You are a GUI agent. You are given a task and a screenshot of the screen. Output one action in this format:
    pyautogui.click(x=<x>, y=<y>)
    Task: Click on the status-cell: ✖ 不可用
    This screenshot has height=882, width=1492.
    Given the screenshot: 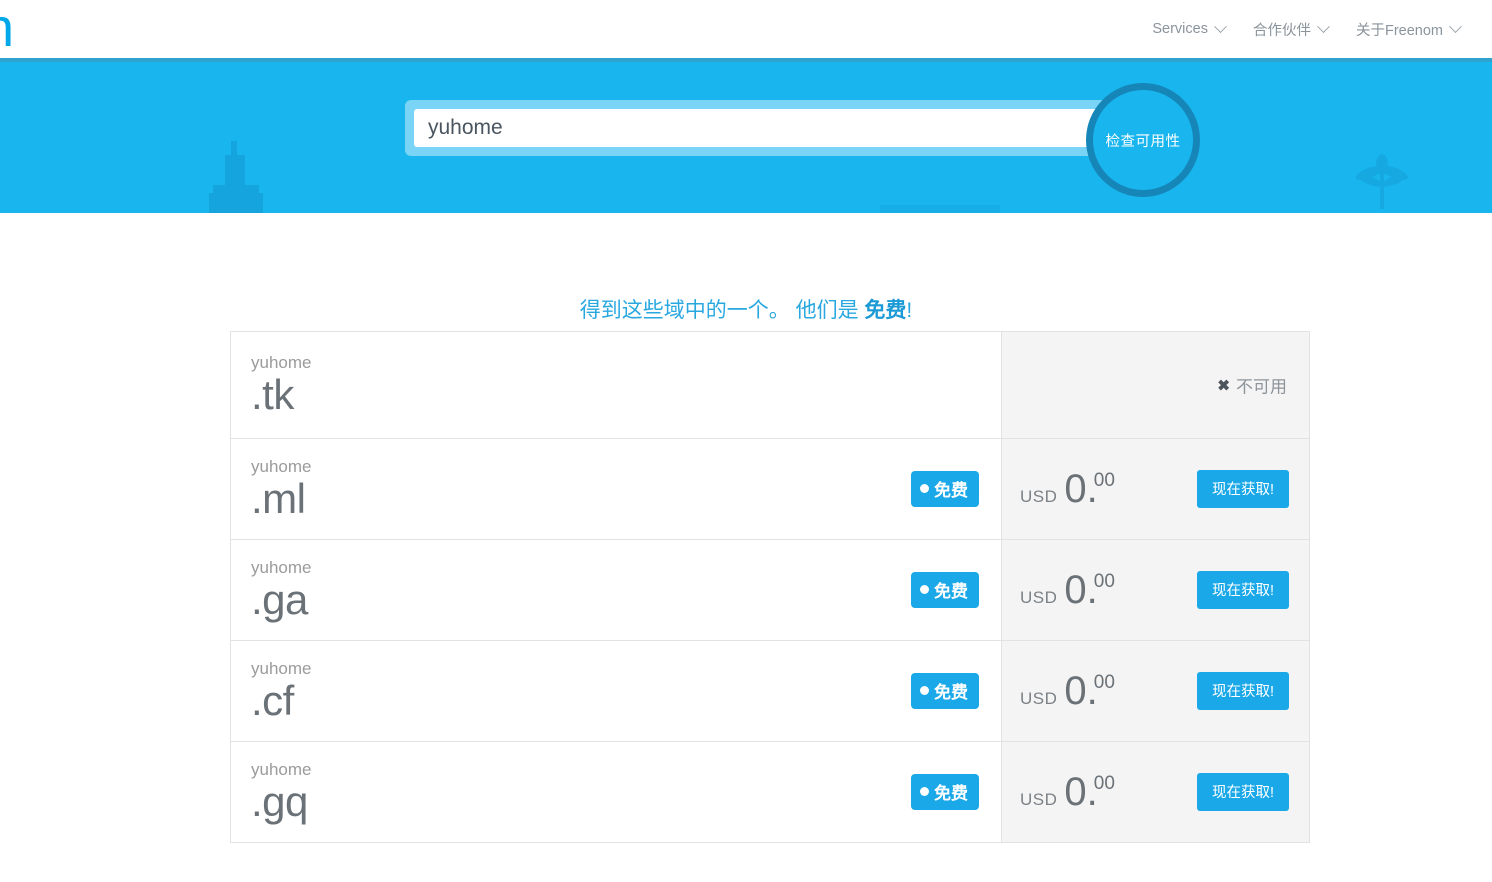 What is the action you would take?
    pyautogui.click(x=1155, y=385)
    